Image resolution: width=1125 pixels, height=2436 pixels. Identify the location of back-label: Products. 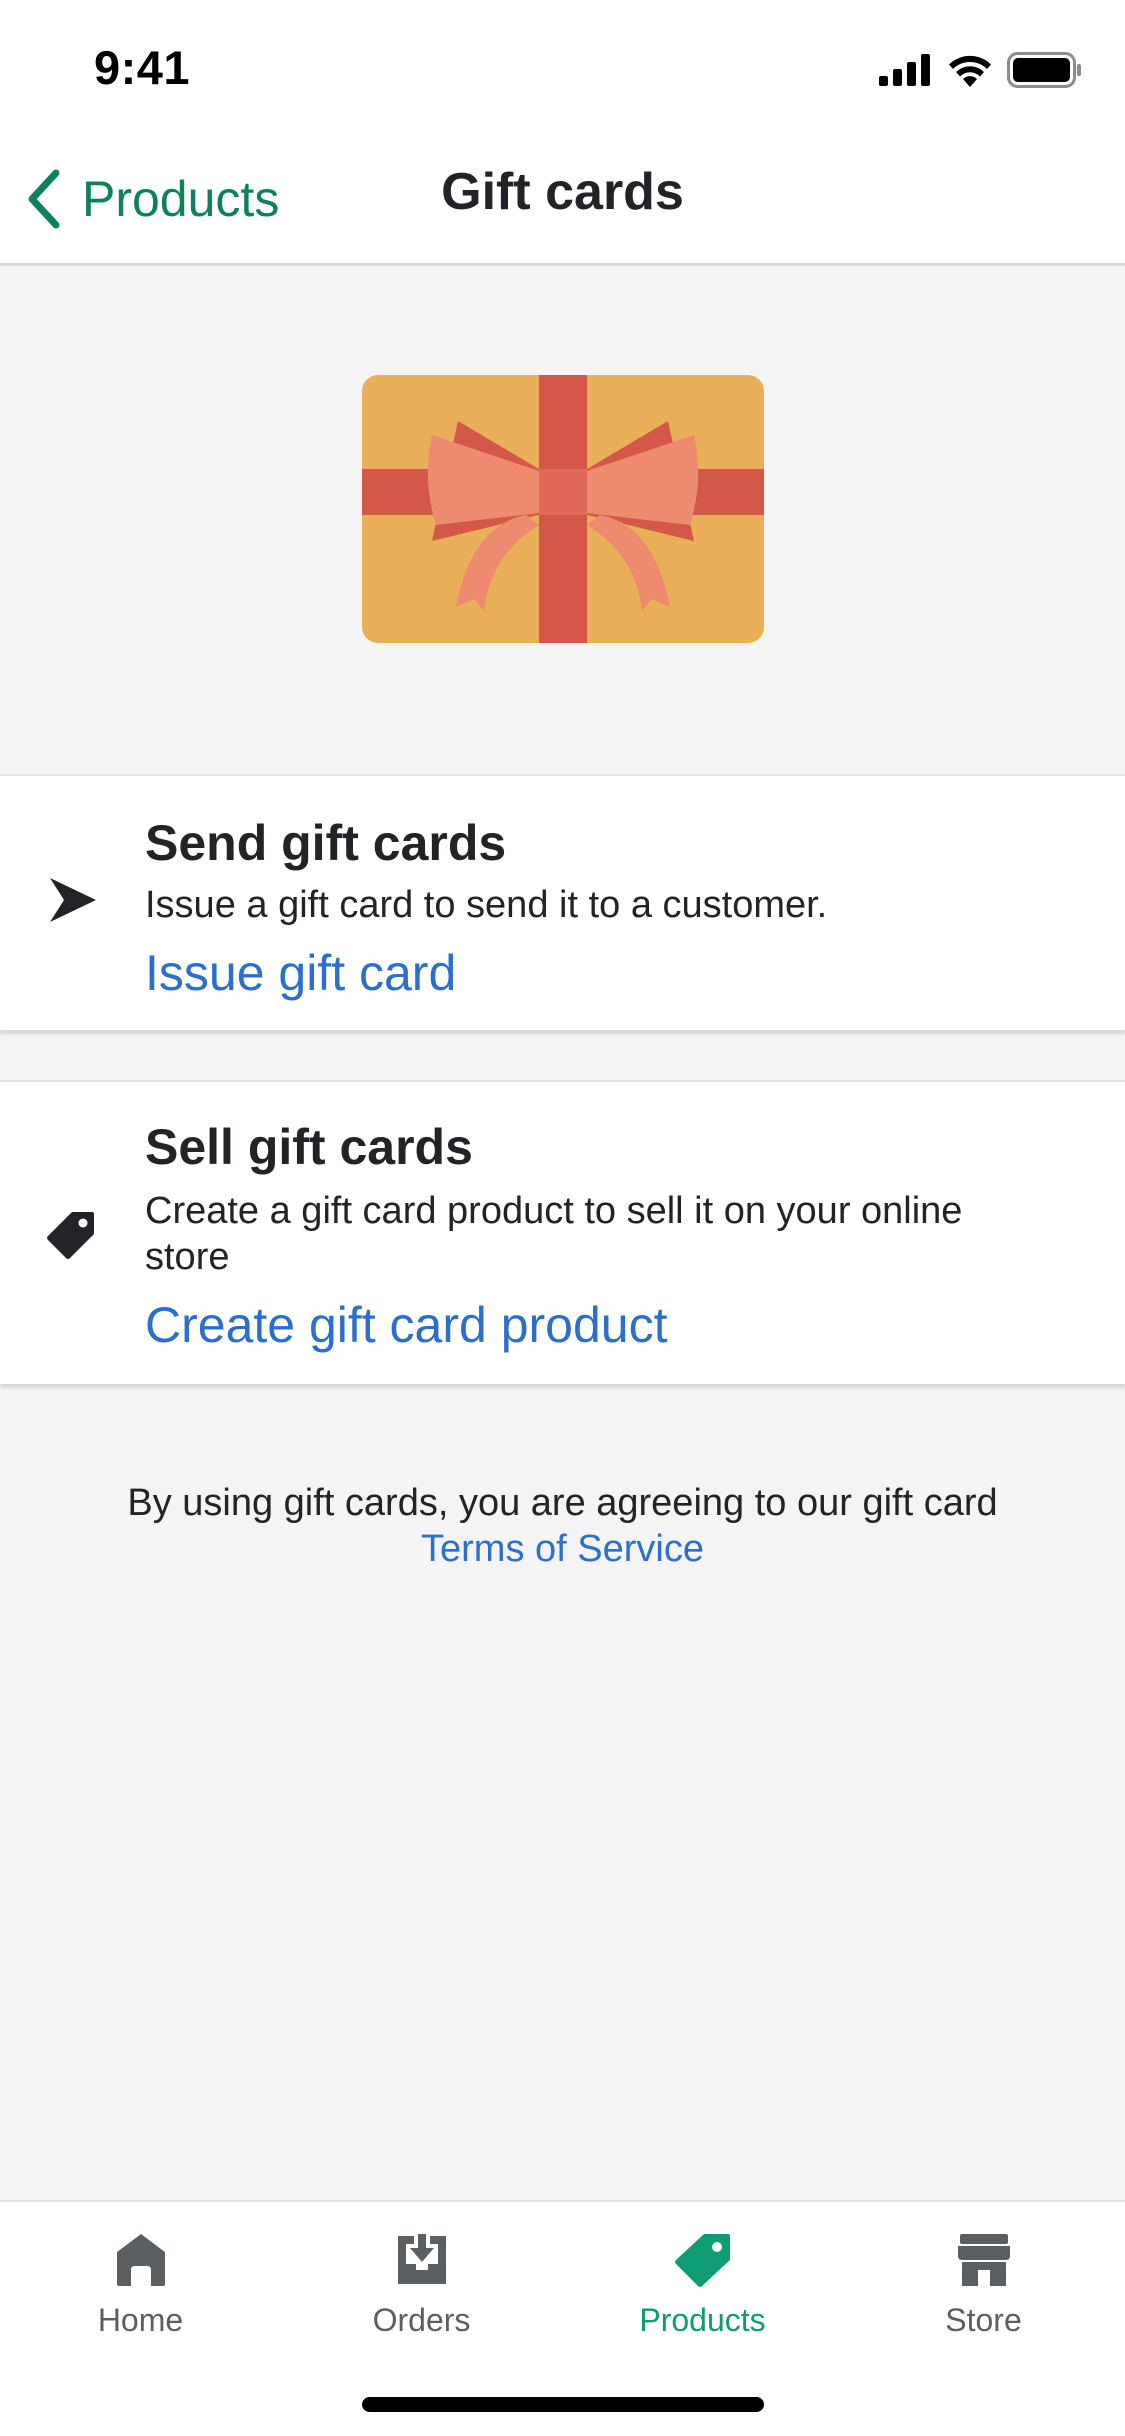
(181, 199).